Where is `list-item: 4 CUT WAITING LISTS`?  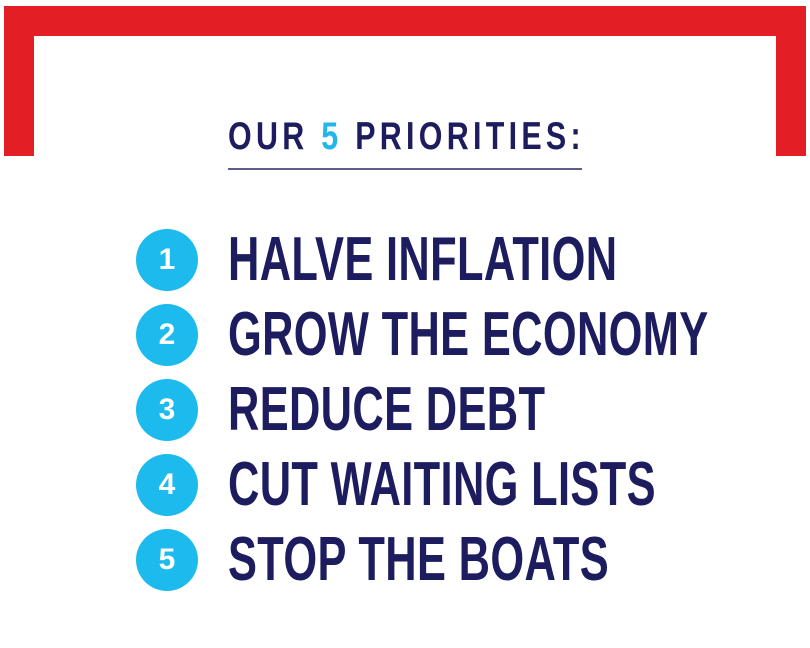
list-item: 4 CUT WAITING LISTS is located at coordinates (466, 484).